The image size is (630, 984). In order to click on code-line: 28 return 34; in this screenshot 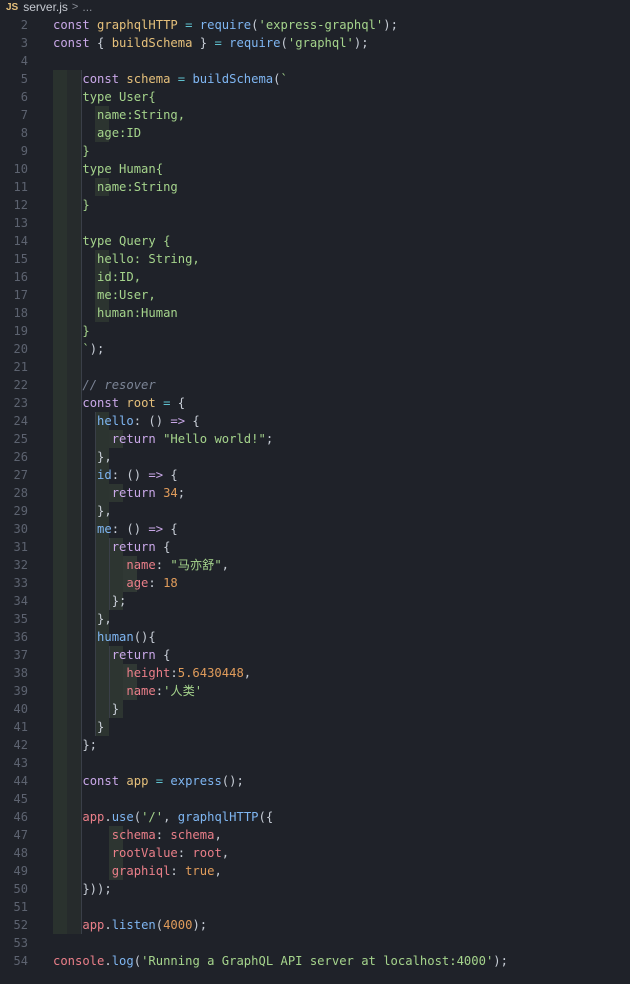, I will do `click(315, 493)`.